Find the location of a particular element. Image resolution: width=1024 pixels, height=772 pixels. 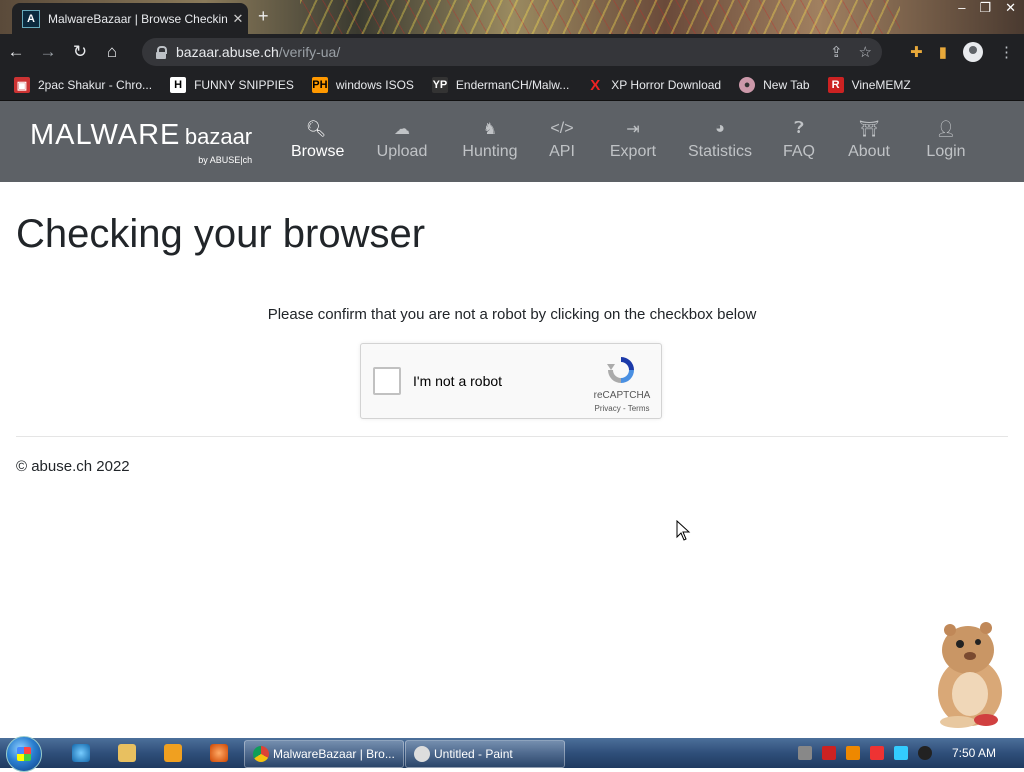

recaptcha-brand: reCAPTCHA is located at coordinates (622, 395).